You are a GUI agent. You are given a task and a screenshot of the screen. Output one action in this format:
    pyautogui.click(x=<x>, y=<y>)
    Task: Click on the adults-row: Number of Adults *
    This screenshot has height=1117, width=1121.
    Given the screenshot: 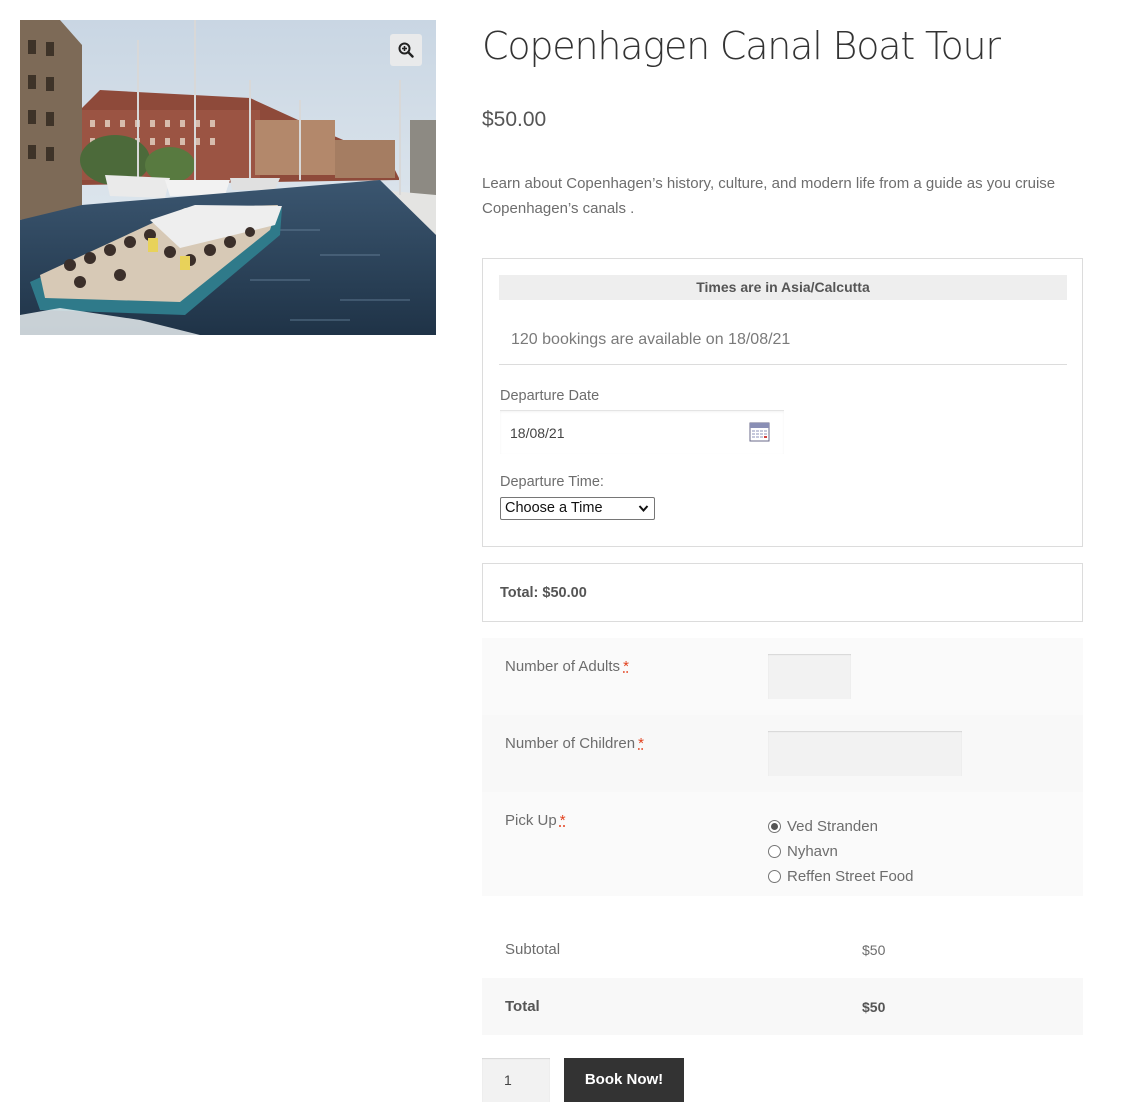 What is the action you would take?
    pyautogui.click(x=782, y=676)
    